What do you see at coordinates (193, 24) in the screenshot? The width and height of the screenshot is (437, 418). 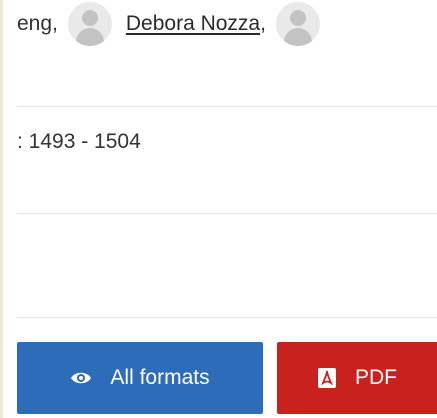 I see `author-link-debora-nozza: Debora Nozza` at bounding box center [193, 24].